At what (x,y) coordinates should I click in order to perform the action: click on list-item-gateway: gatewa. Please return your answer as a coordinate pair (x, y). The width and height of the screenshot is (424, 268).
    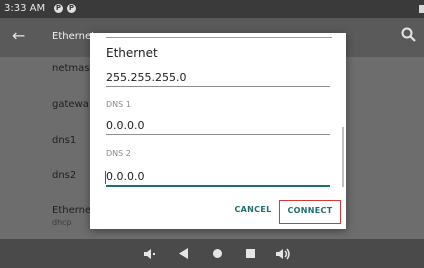
    Looking at the image, I should click on (70, 104).